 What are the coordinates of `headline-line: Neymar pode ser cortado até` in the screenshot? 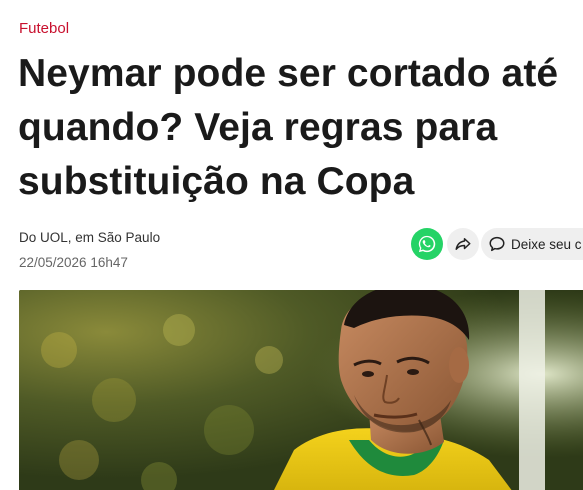 It's located at (288, 73).